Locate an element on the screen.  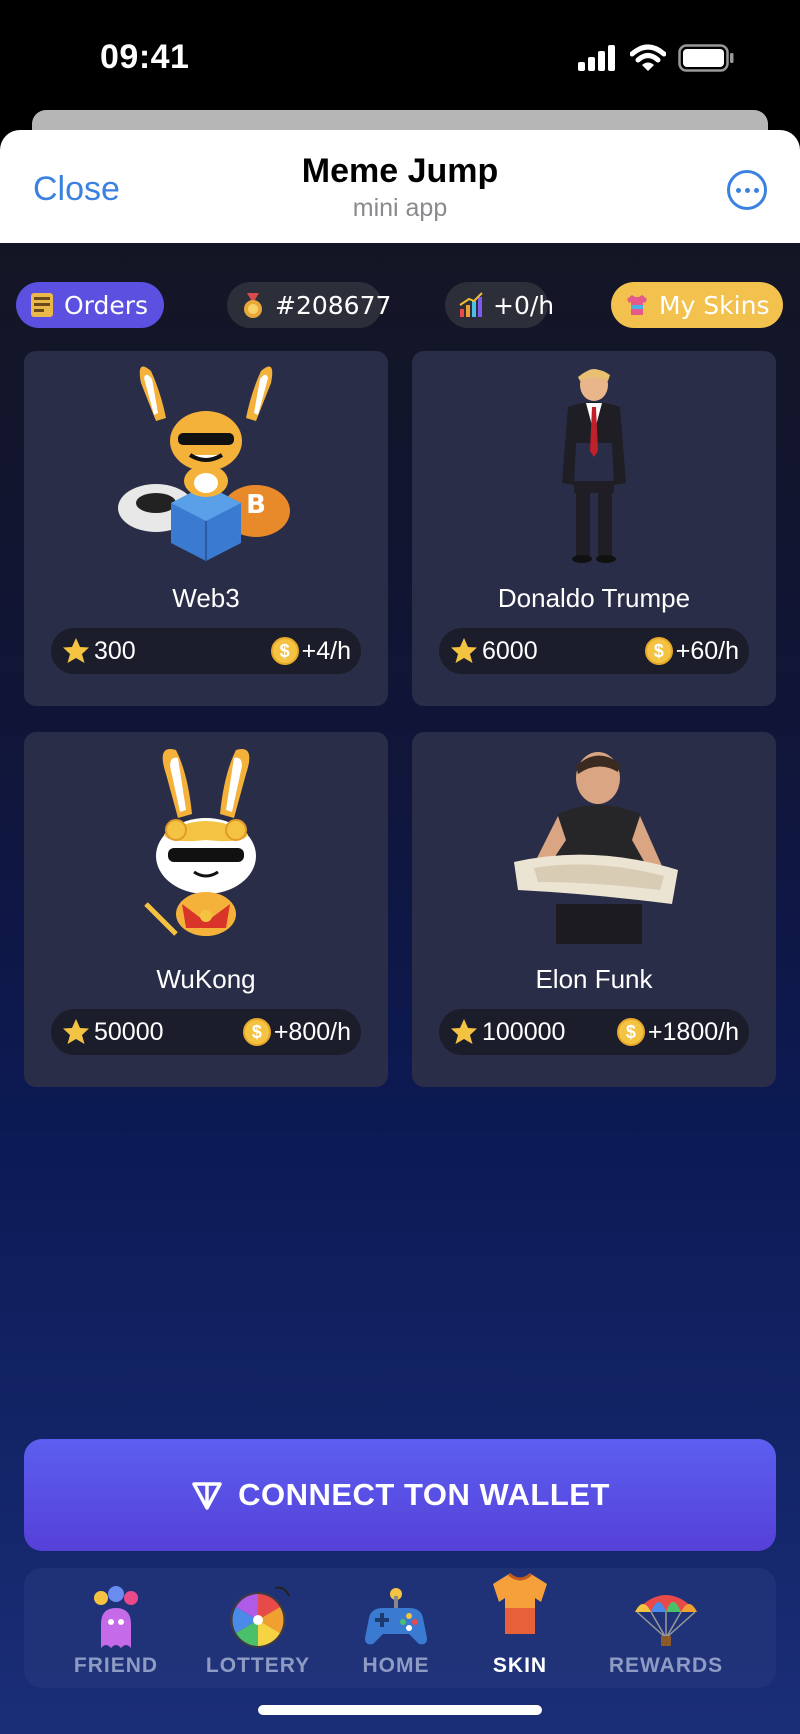
skin-income: $ +1800/h is located at coordinates (677, 1032).